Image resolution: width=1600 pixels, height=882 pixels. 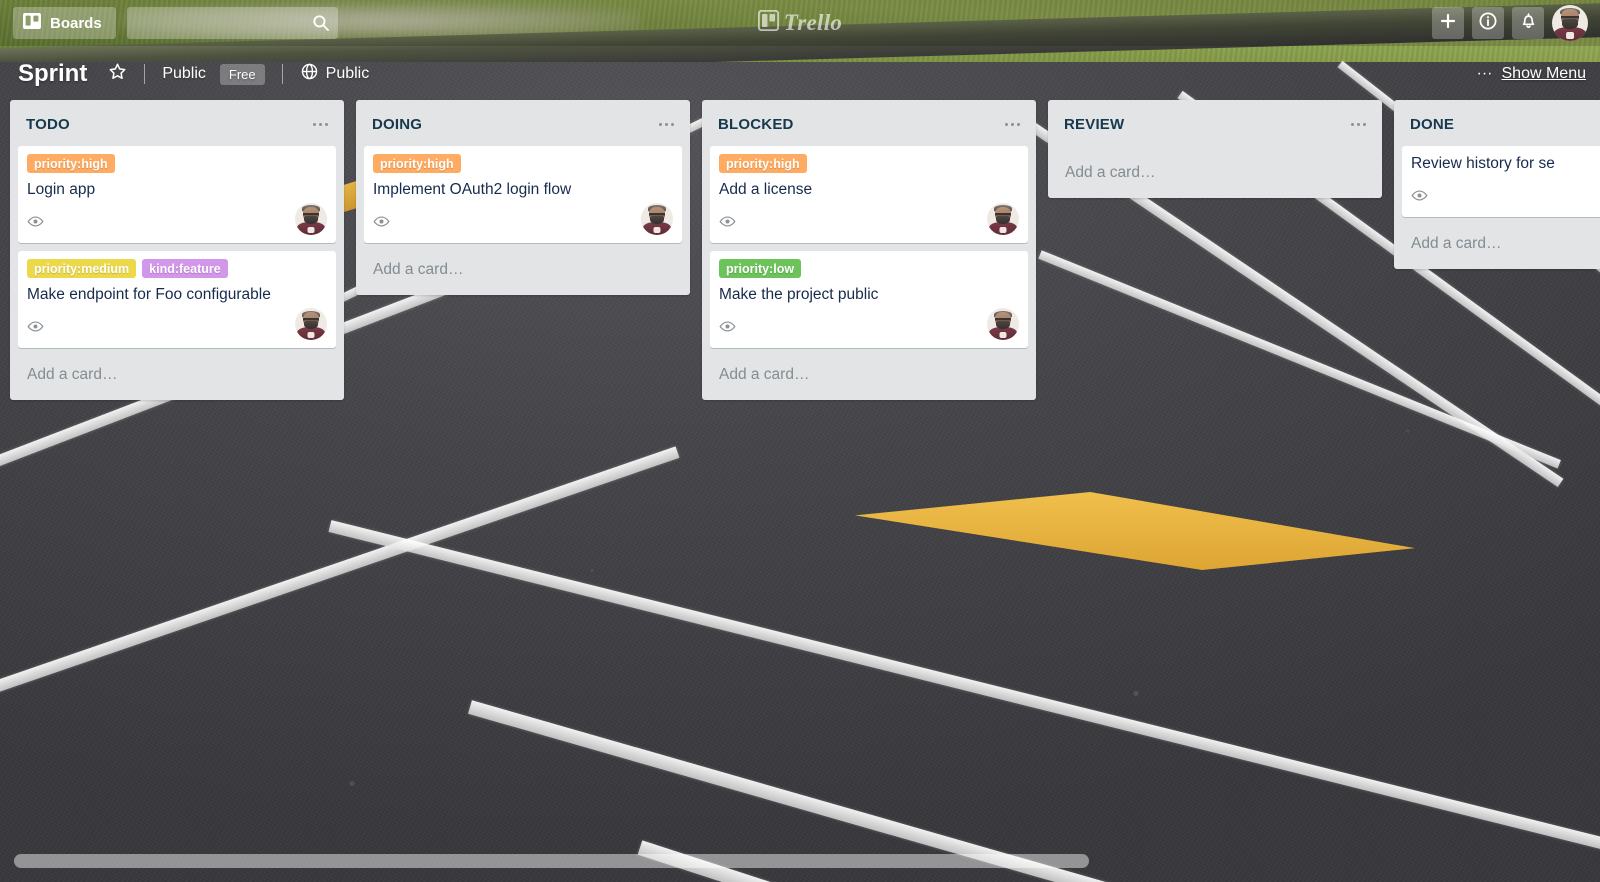 I want to click on board-horizontal-scrollbar, so click(x=800, y=865).